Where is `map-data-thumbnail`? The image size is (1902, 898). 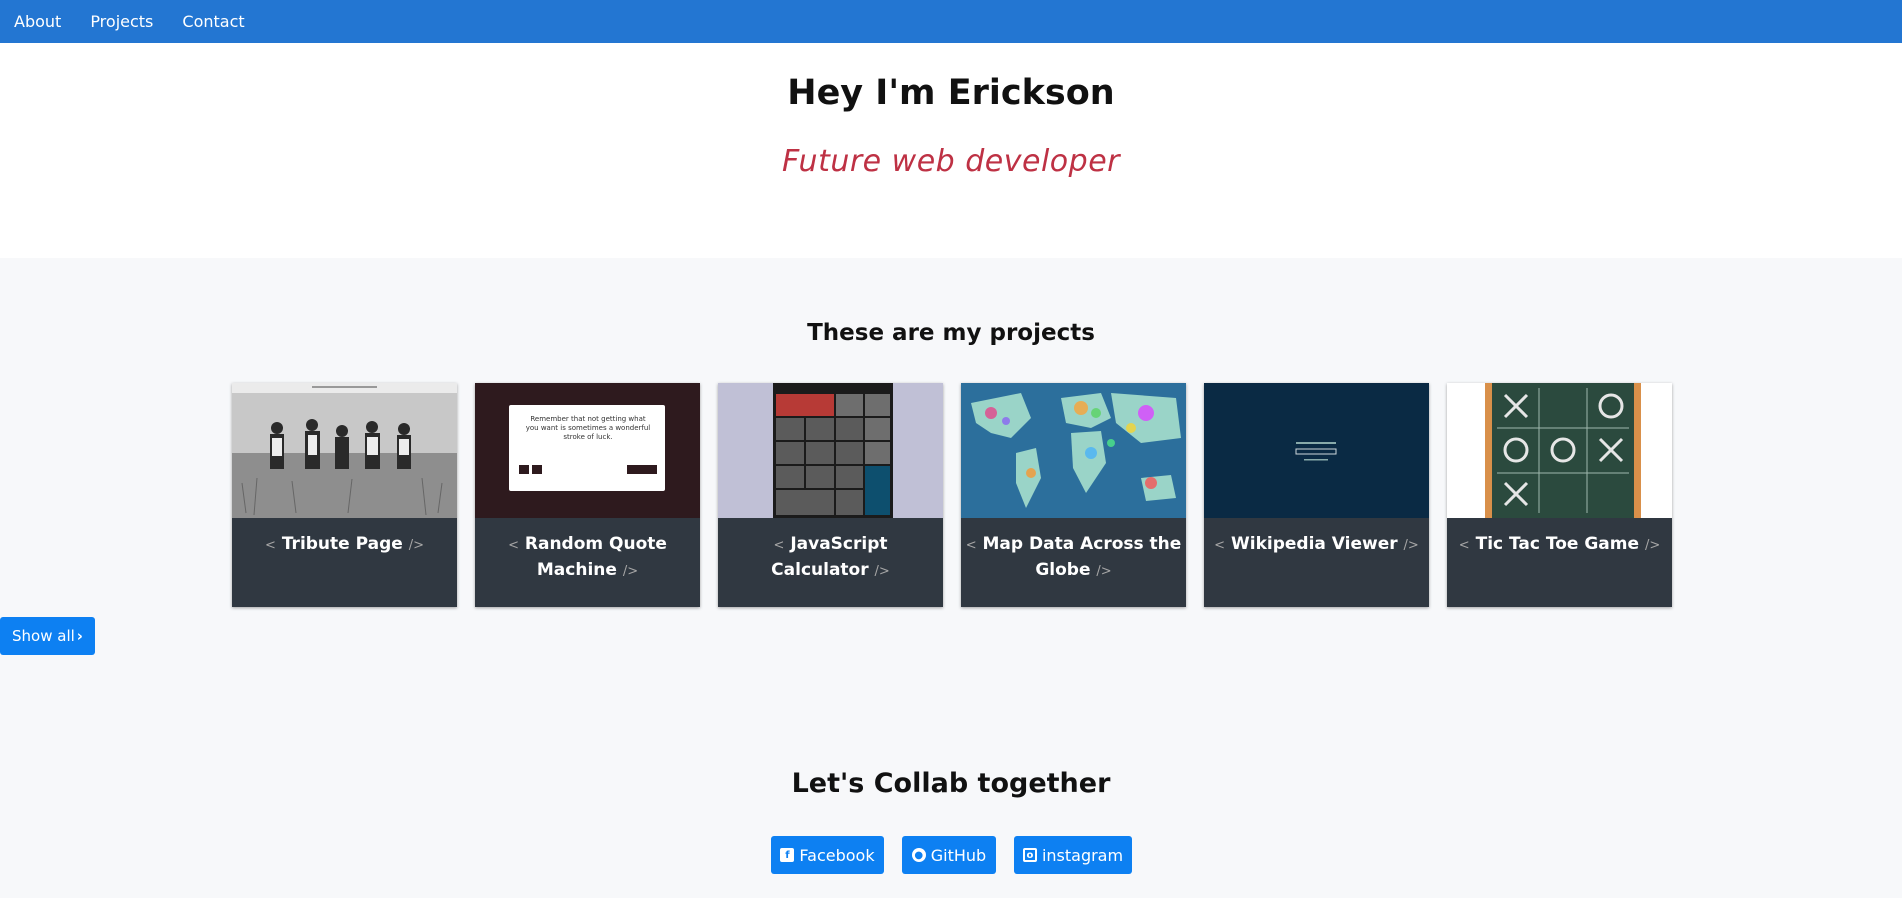 map-data-thumbnail is located at coordinates (1073, 450).